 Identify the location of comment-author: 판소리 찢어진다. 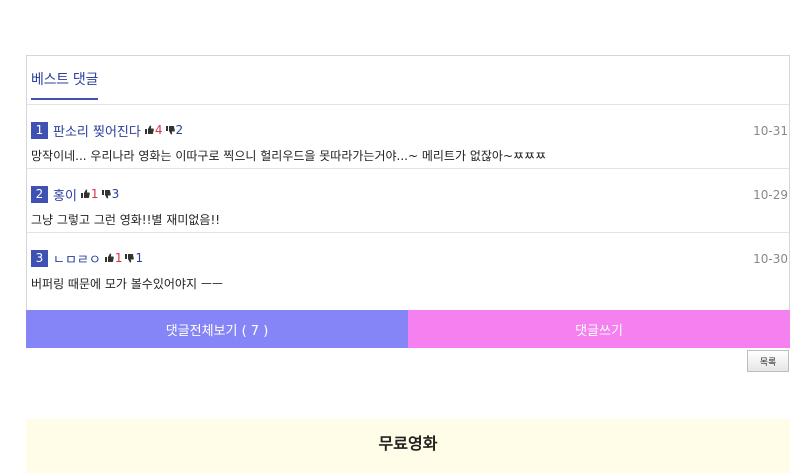
(97, 130).